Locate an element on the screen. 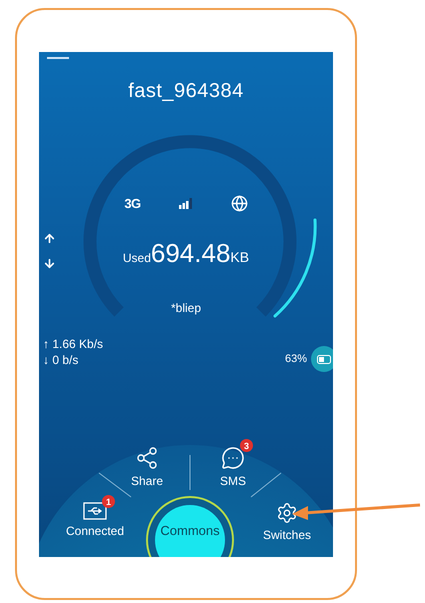  signal-icon is located at coordinates (185, 203).